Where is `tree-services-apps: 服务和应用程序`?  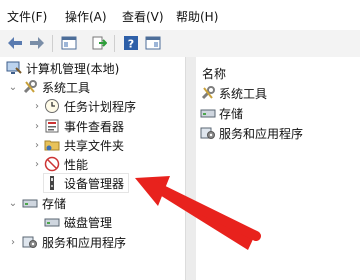 tree-services-apps: 服务和应用程序 is located at coordinates (74, 242).